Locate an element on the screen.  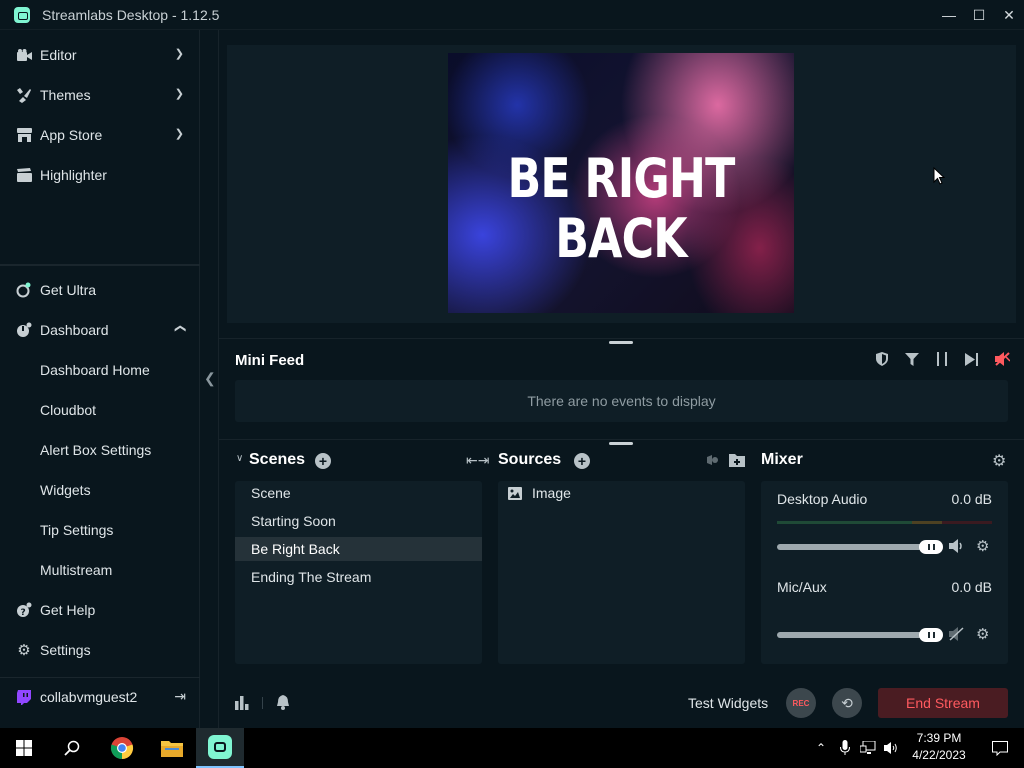
ultra-icon is located at coordinates (24, 290).